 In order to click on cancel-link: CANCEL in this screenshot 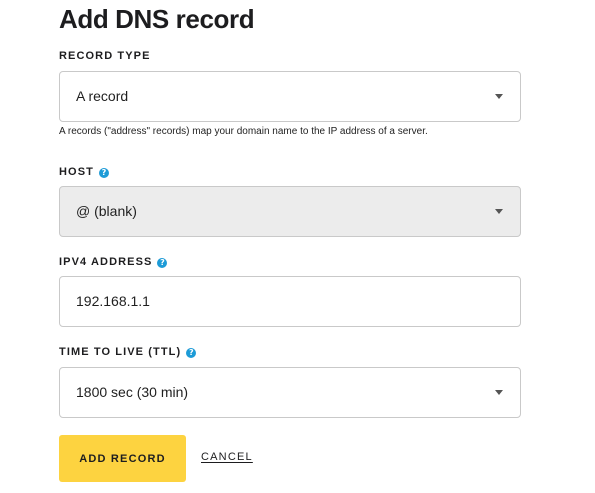, I will do `click(227, 457)`.